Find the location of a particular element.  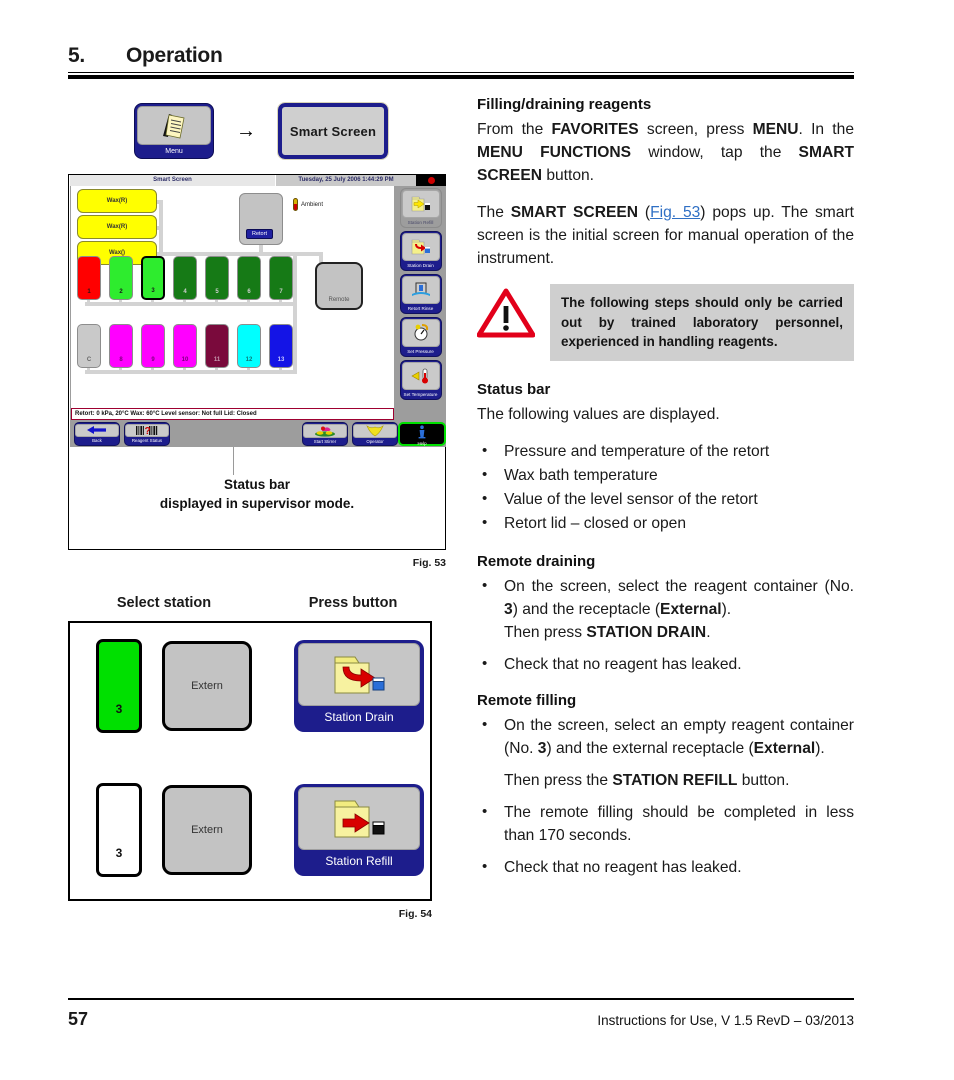

warning-triangle-icon is located at coordinates (506, 313).